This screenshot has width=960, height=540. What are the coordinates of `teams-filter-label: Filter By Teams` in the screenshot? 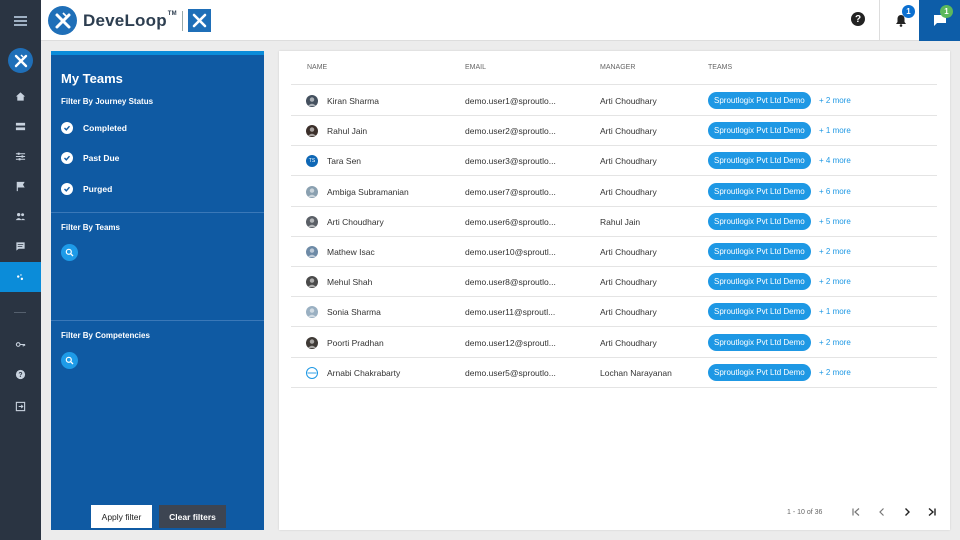 It's located at (90, 227).